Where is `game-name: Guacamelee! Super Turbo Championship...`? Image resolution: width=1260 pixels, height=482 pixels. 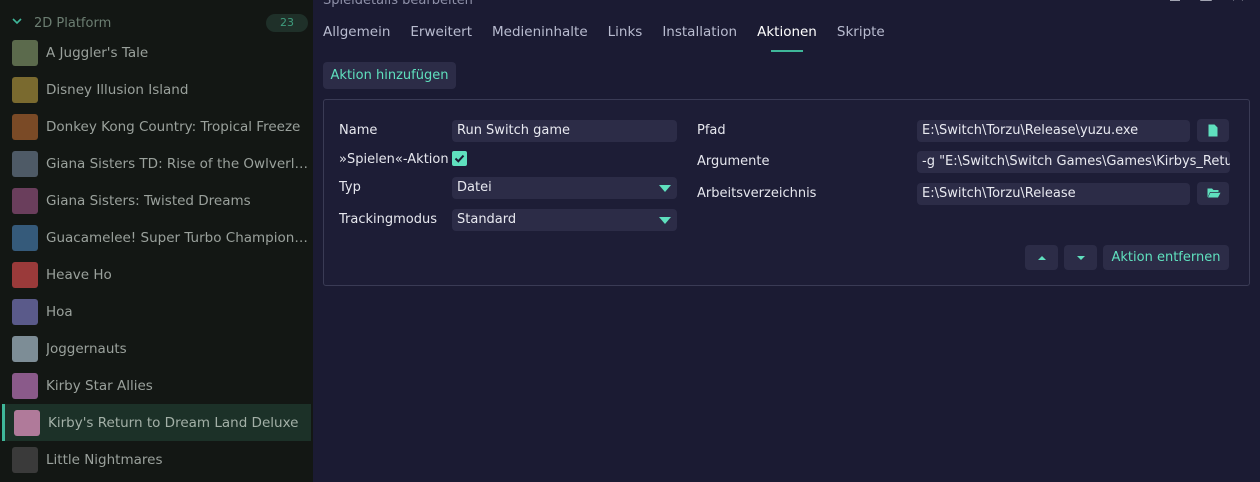
game-name: Guacamelee! Super Turbo Championship... is located at coordinates (178, 237).